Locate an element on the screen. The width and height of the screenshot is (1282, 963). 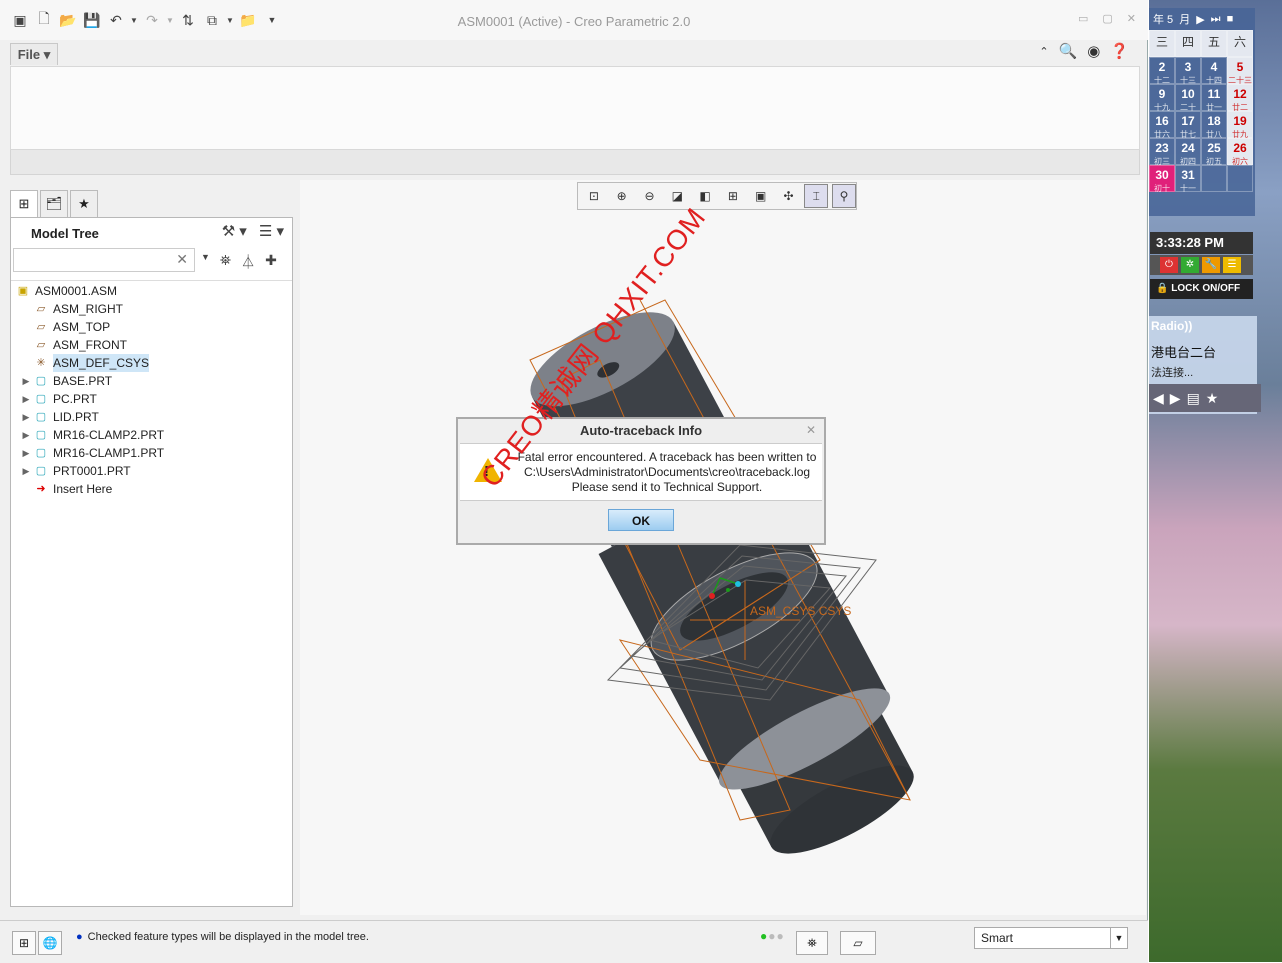
calendar-day: 25 初五 is located at coordinates (1214, 152).